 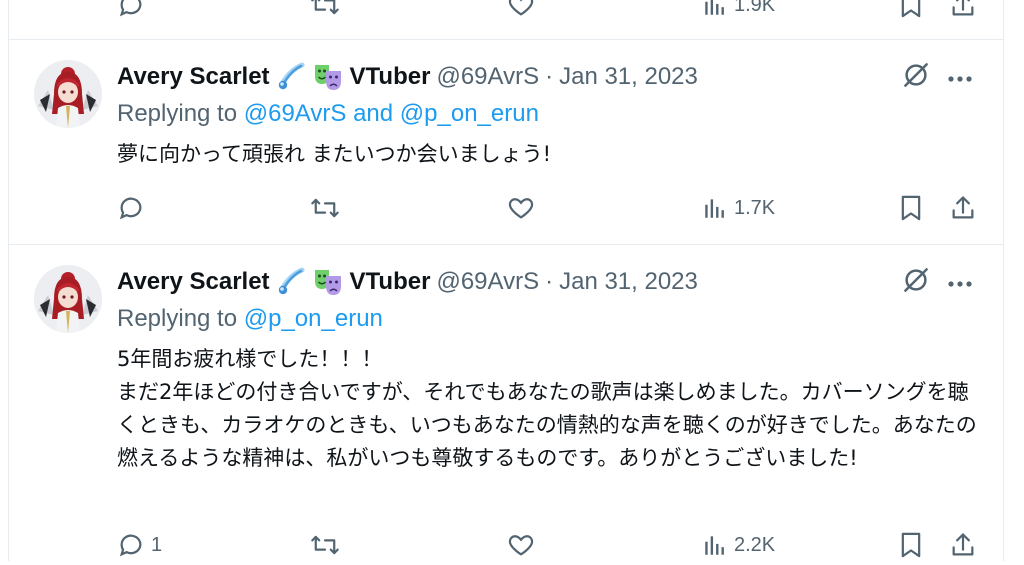 I want to click on mention-link: @69AvrS, so click(x=295, y=113).